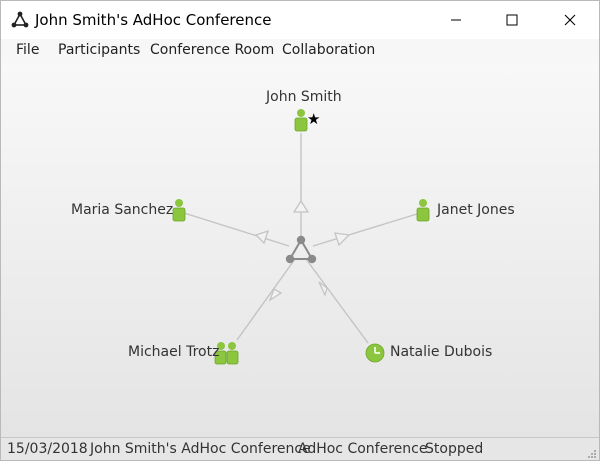 This screenshot has height=461, width=600. I want to click on minimize-icon, so click(456, 20).